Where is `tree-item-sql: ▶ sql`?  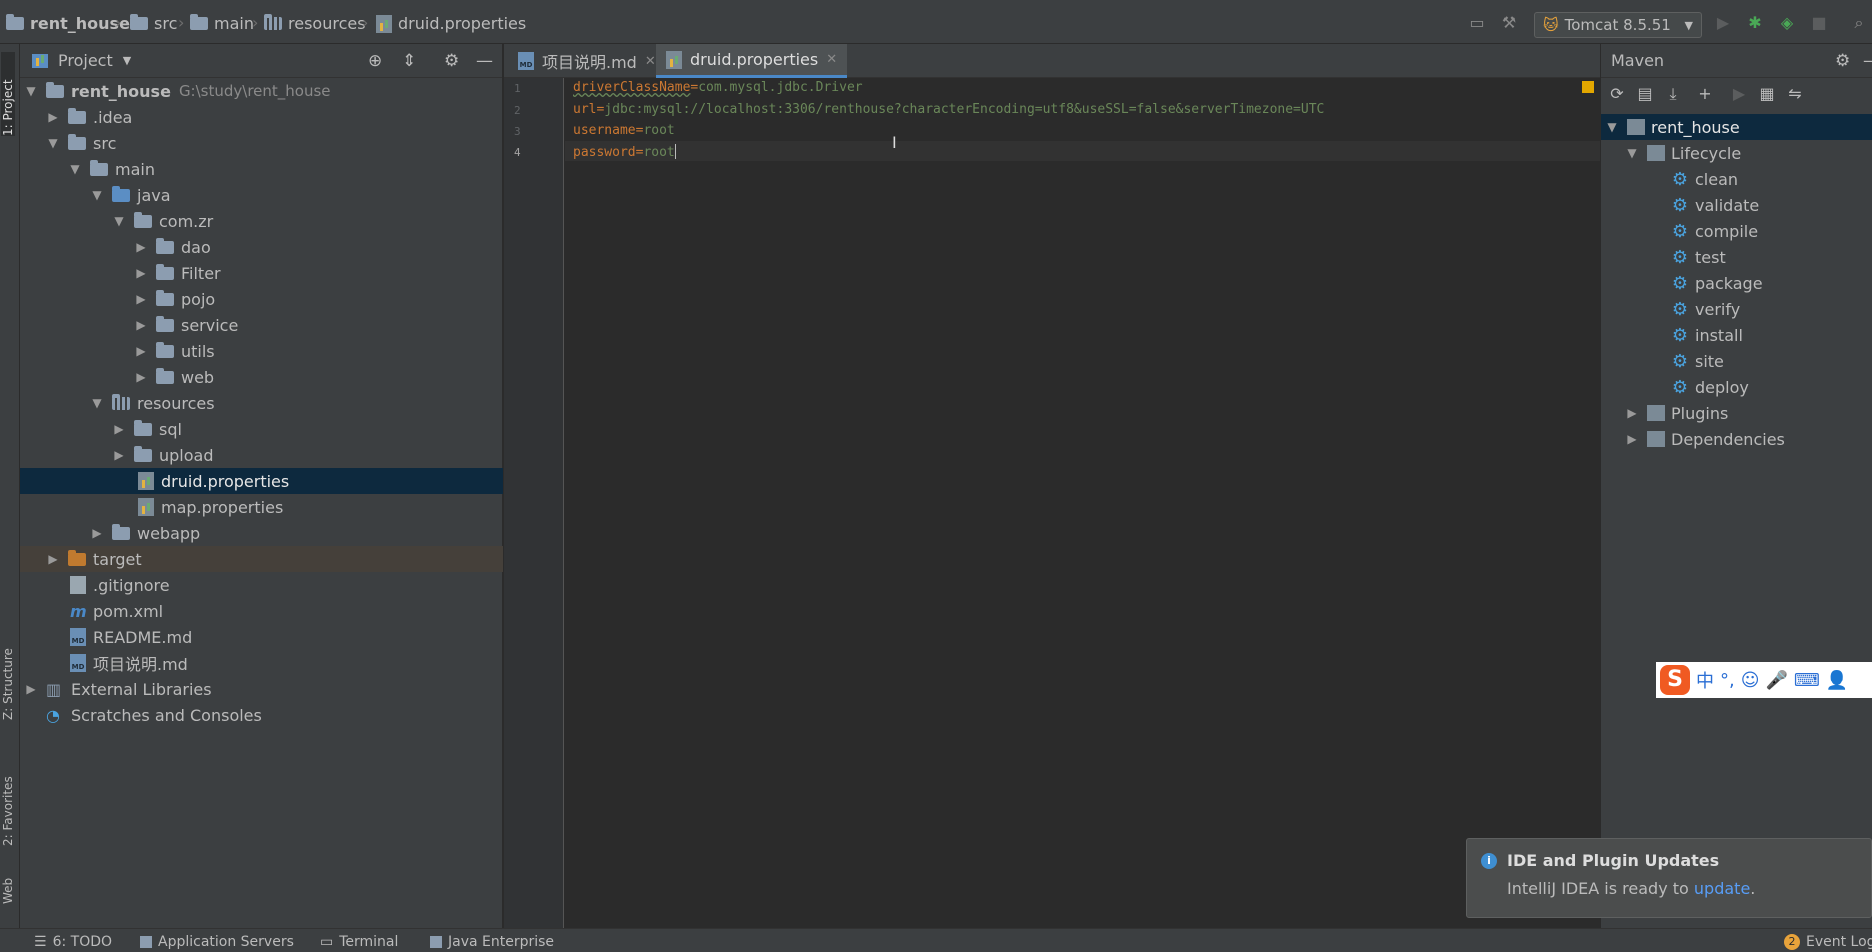 tree-item-sql: ▶ sql is located at coordinates (261, 429).